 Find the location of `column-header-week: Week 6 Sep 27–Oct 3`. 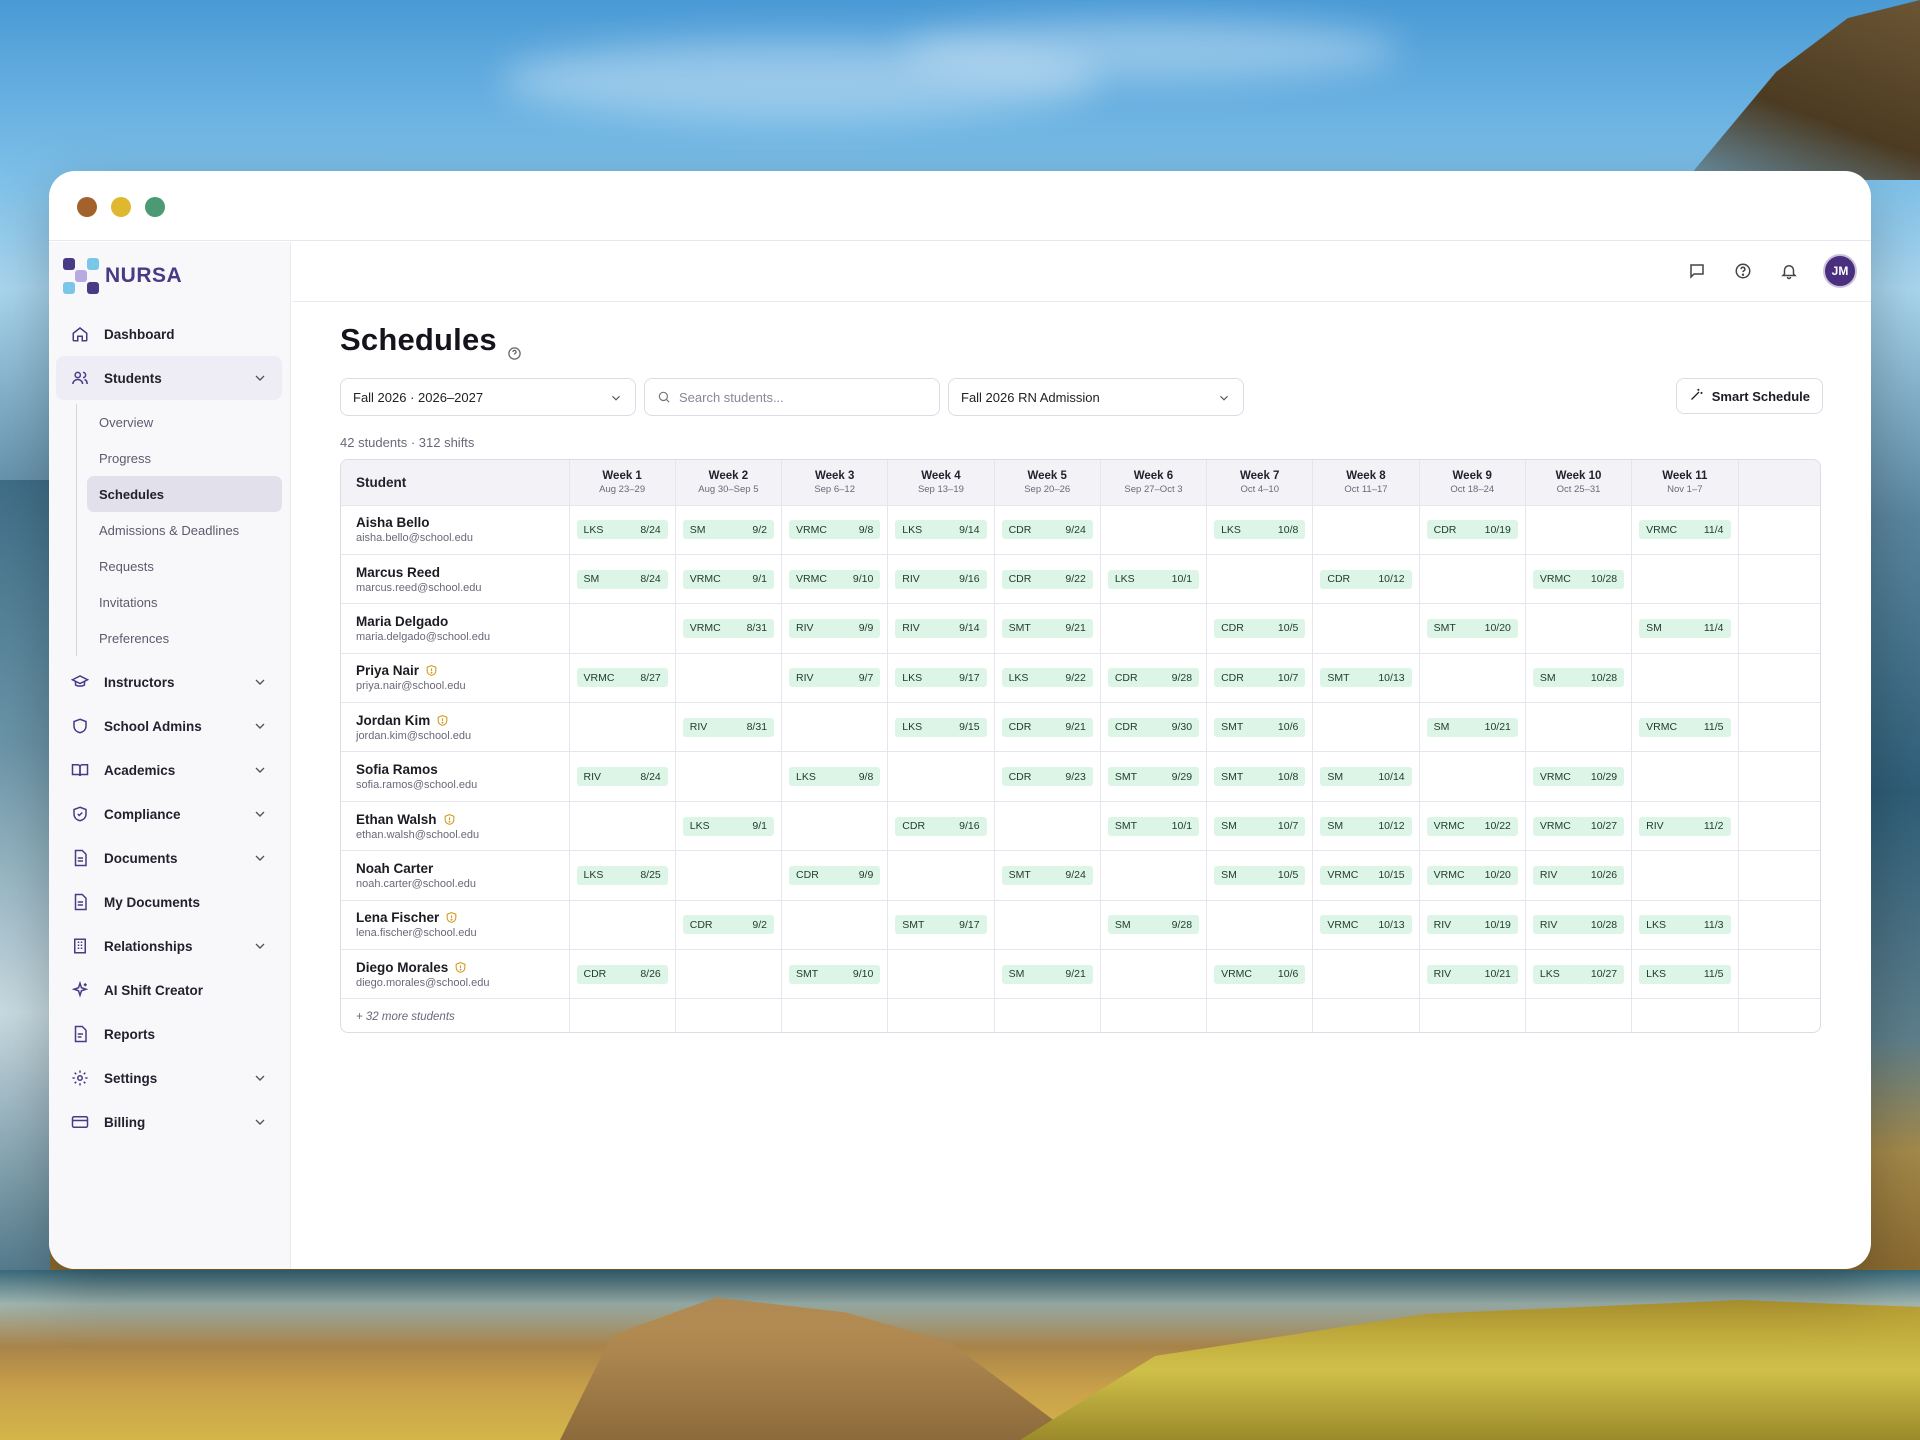

column-header-week: Week 6 Sep 27–Oct 3 is located at coordinates (1154, 483).